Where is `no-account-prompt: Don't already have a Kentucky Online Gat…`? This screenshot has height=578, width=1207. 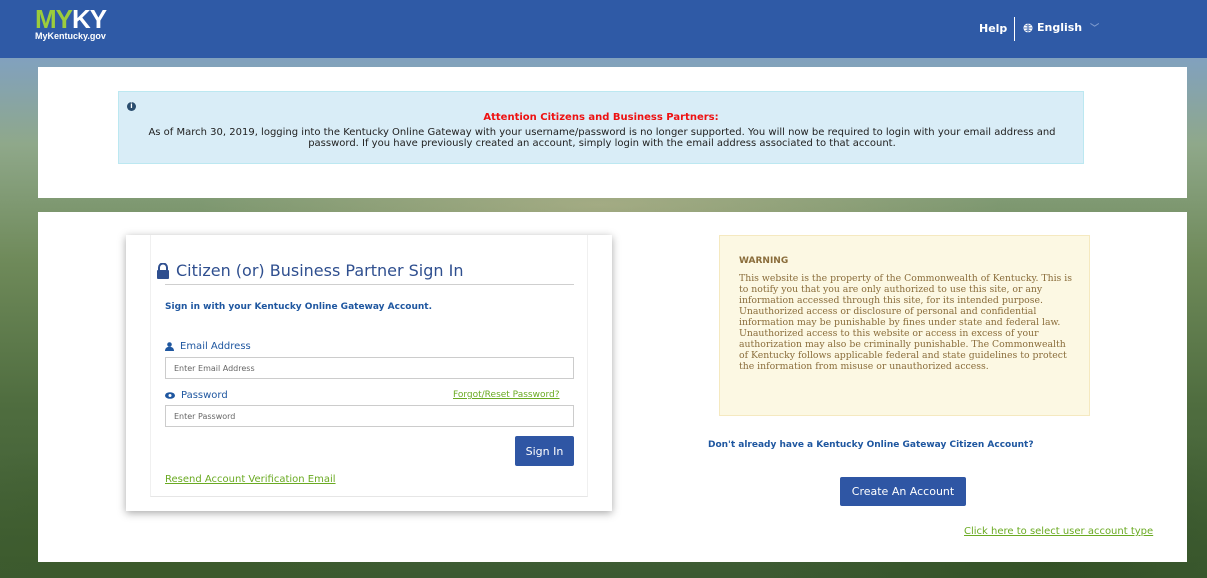
no-account-prompt: Don't already have a Kentucky Online Gat… is located at coordinates (871, 445).